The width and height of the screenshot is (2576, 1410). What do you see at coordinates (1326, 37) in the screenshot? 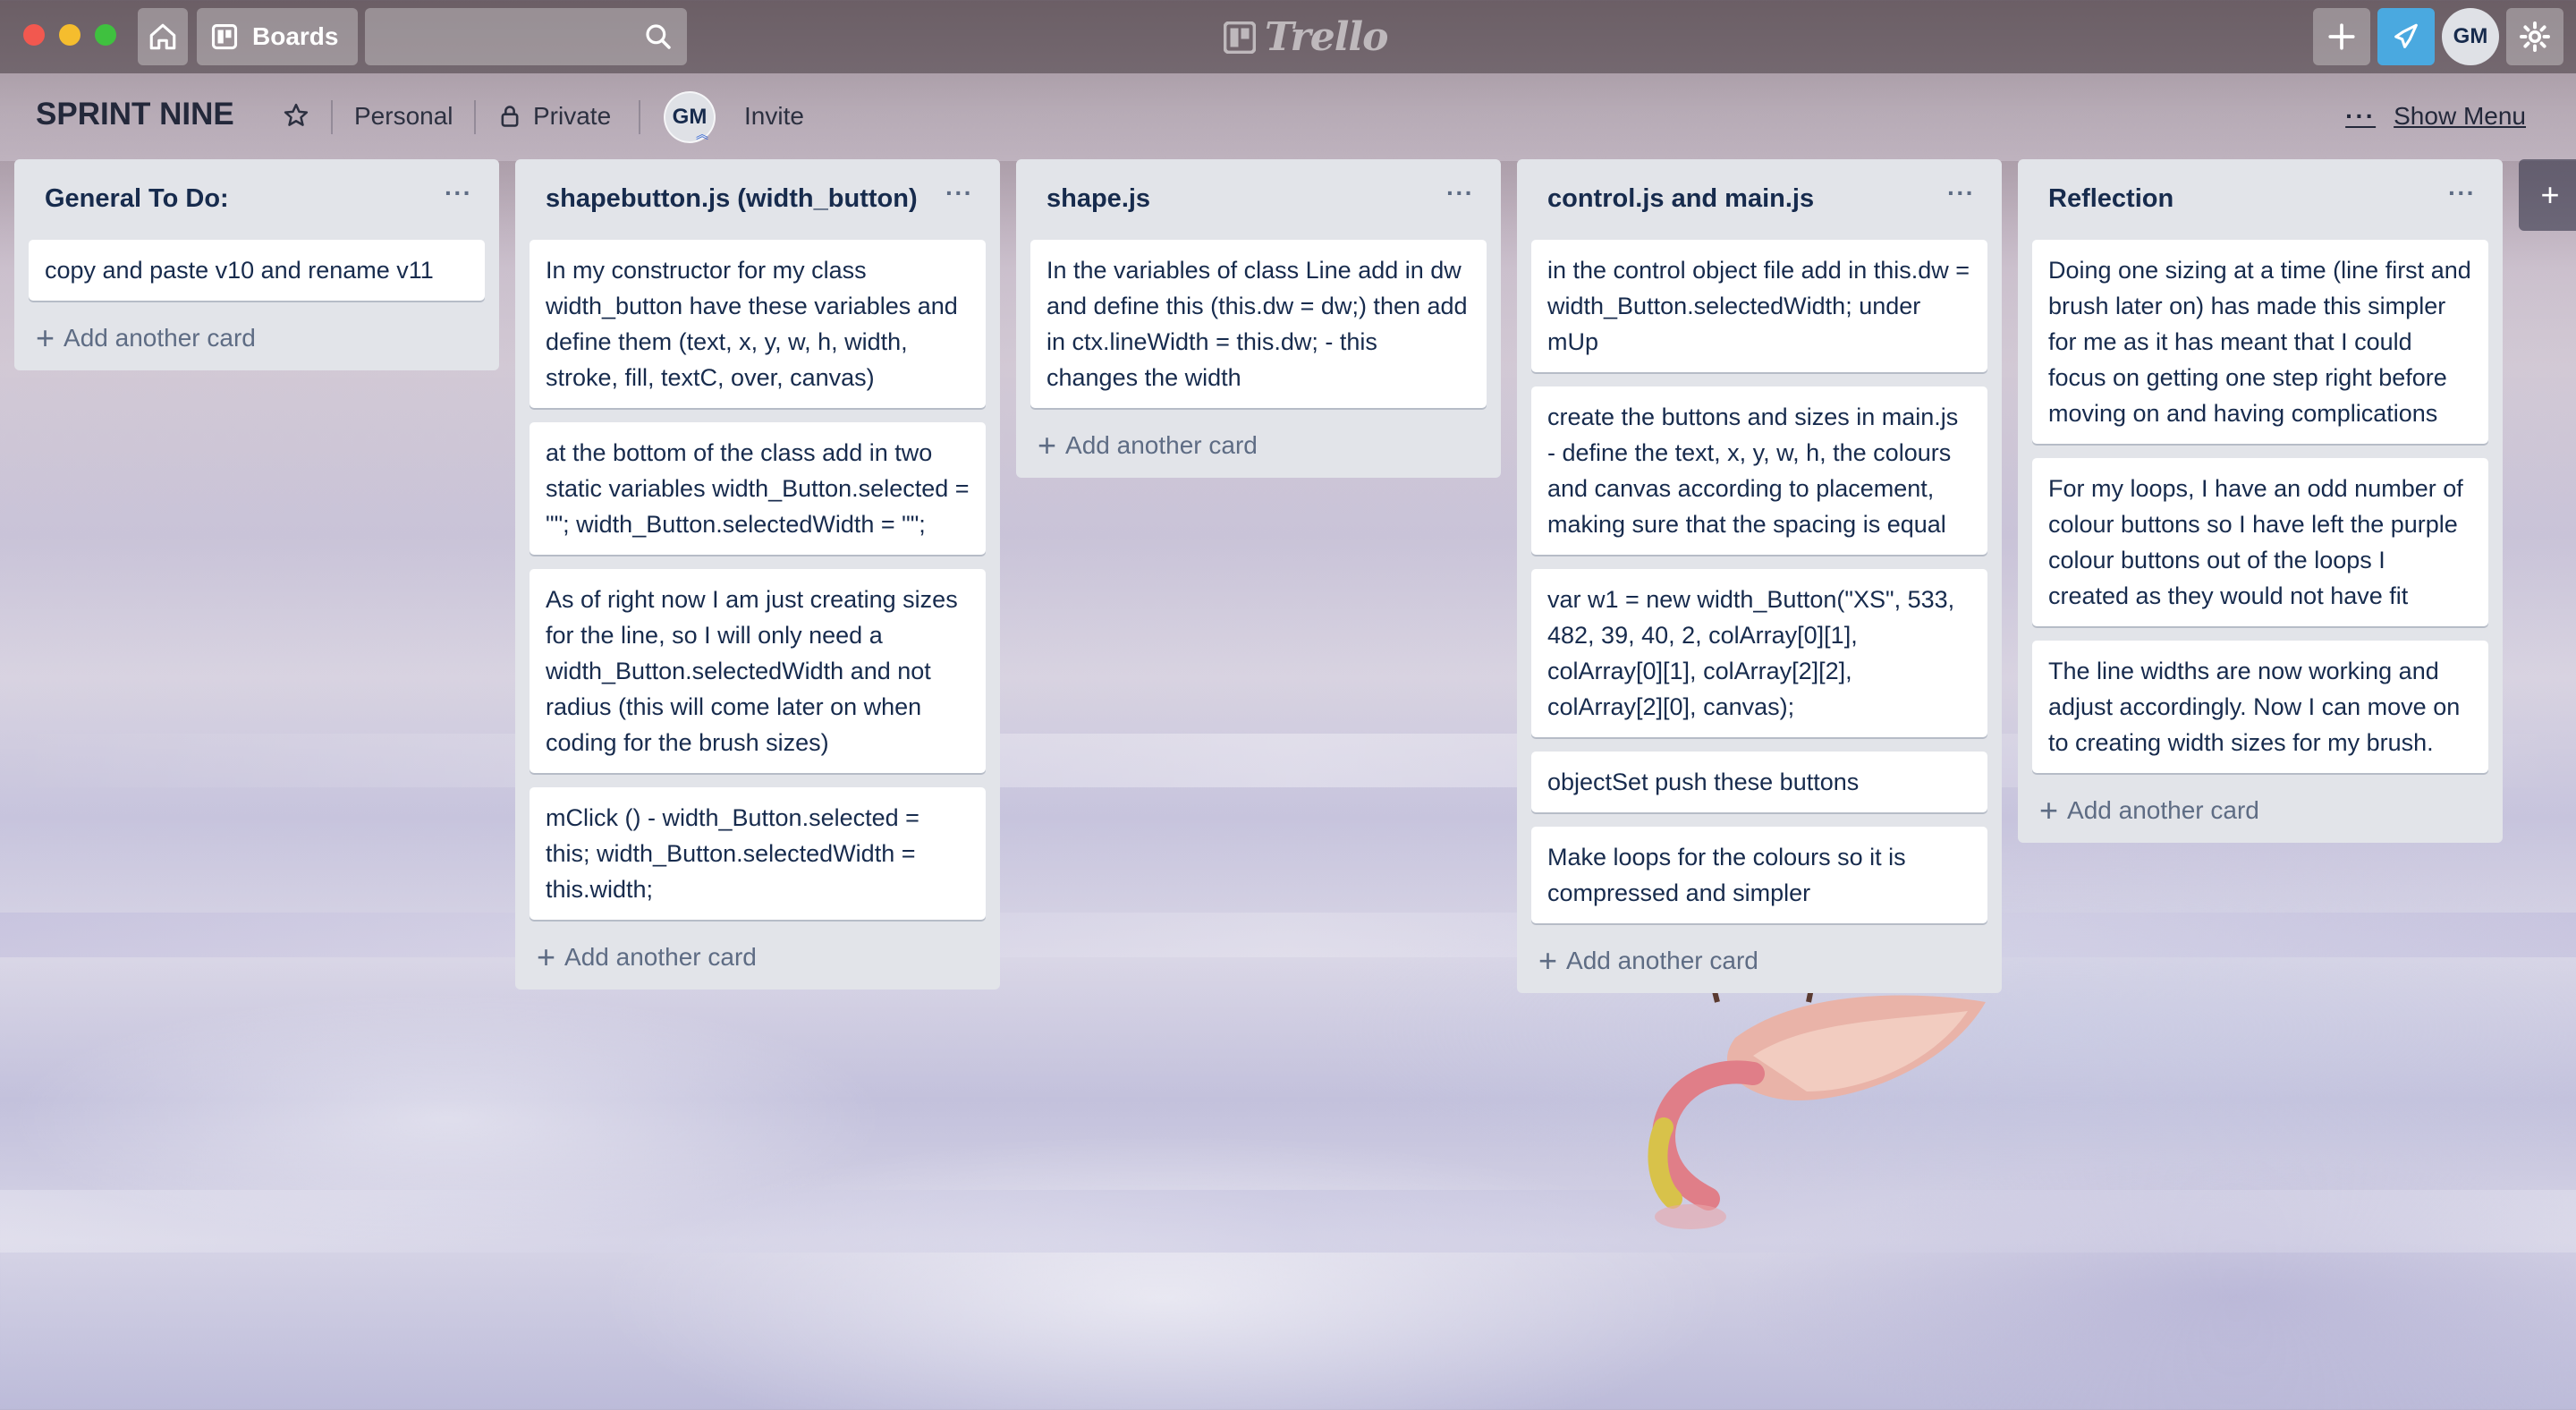
I see `trello-logo-text: Trello` at bounding box center [1326, 37].